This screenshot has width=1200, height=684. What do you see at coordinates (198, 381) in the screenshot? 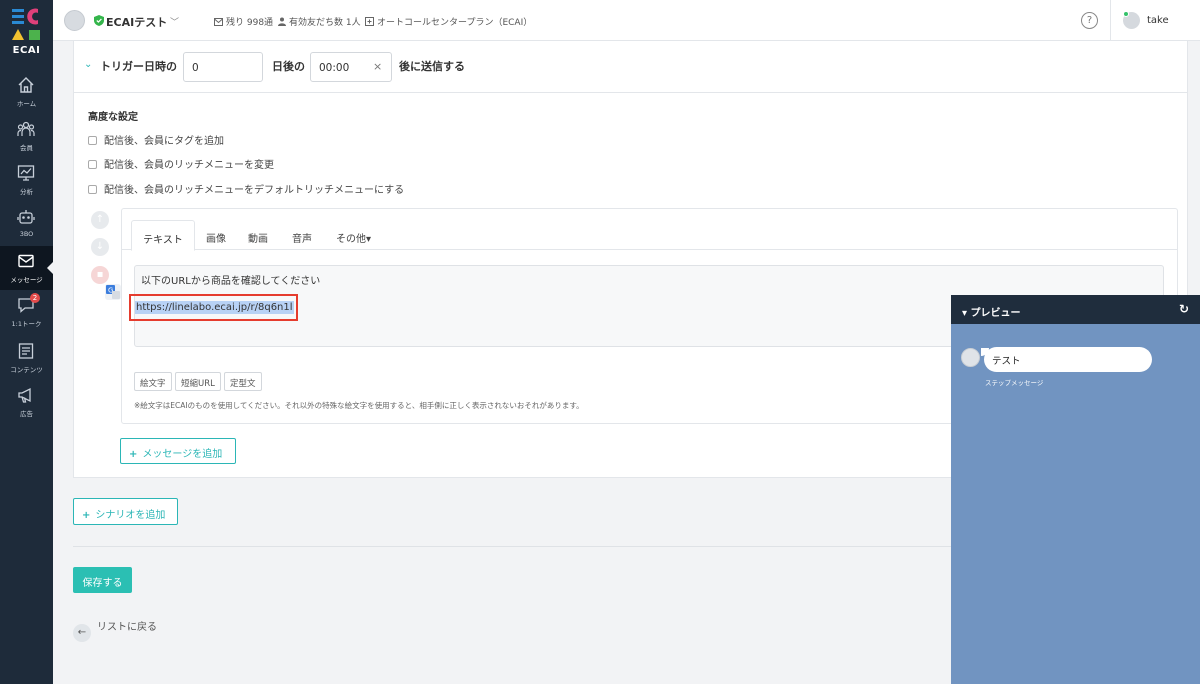
I see `short-url-button: 短縮URL` at bounding box center [198, 381].